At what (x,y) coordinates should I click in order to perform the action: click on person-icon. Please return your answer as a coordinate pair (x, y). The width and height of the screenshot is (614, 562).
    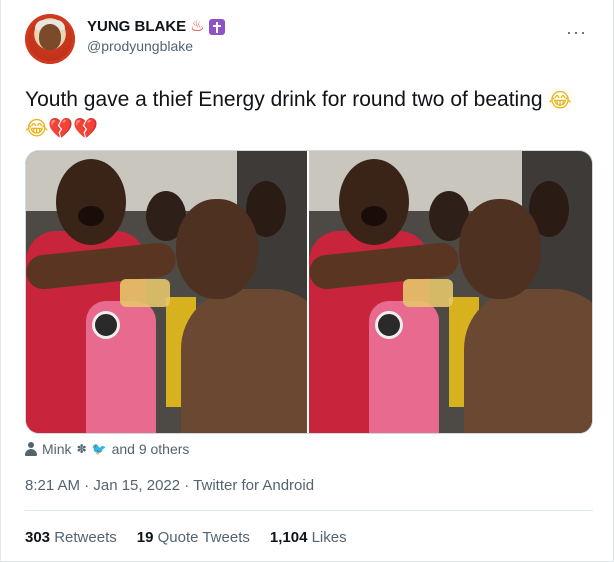
    Looking at the image, I should click on (31, 449).